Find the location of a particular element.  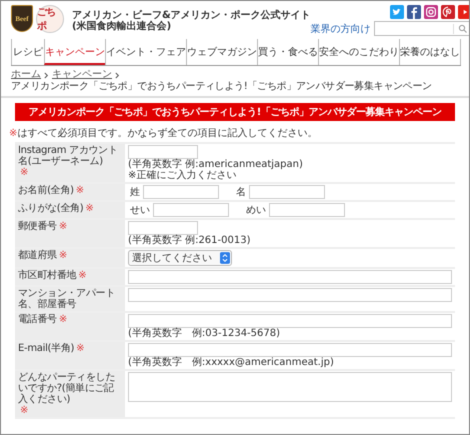

breadcrumb-link: ホーム is located at coordinates (26, 75).